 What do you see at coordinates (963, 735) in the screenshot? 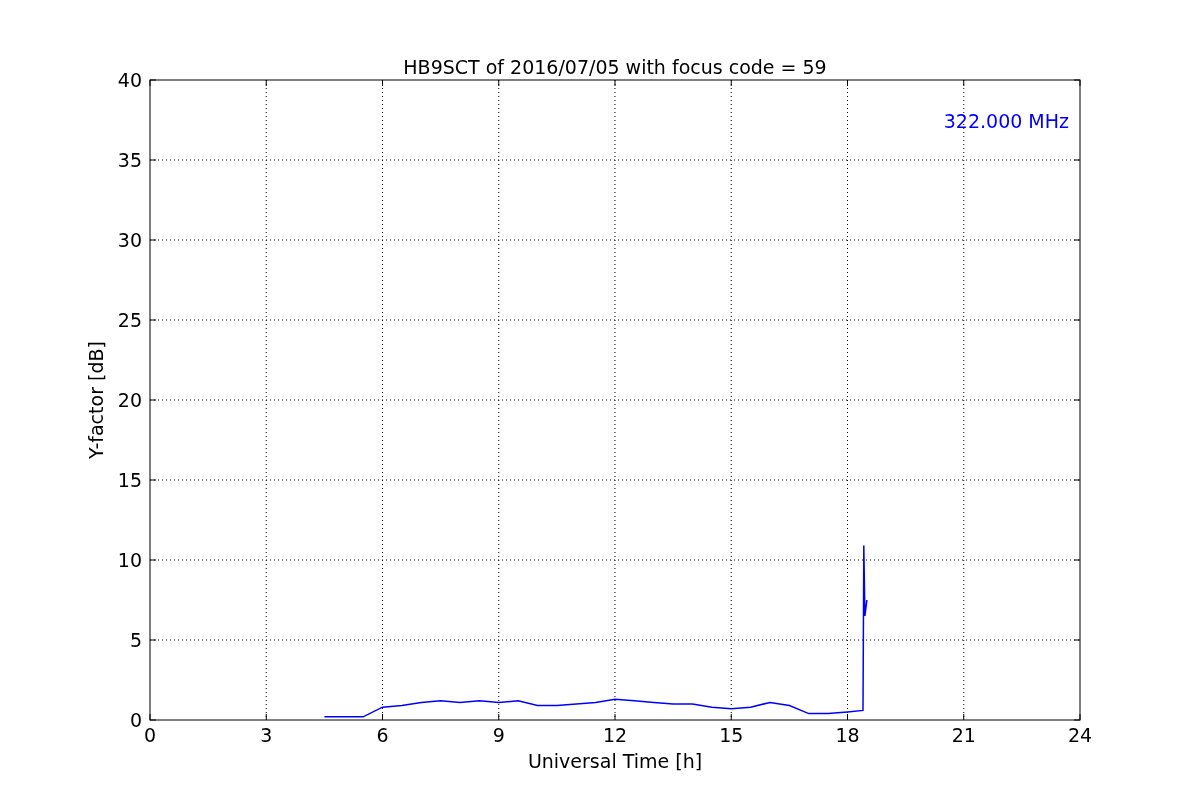
I see `x-tick-label: 21` at bounding box center [963, 735].